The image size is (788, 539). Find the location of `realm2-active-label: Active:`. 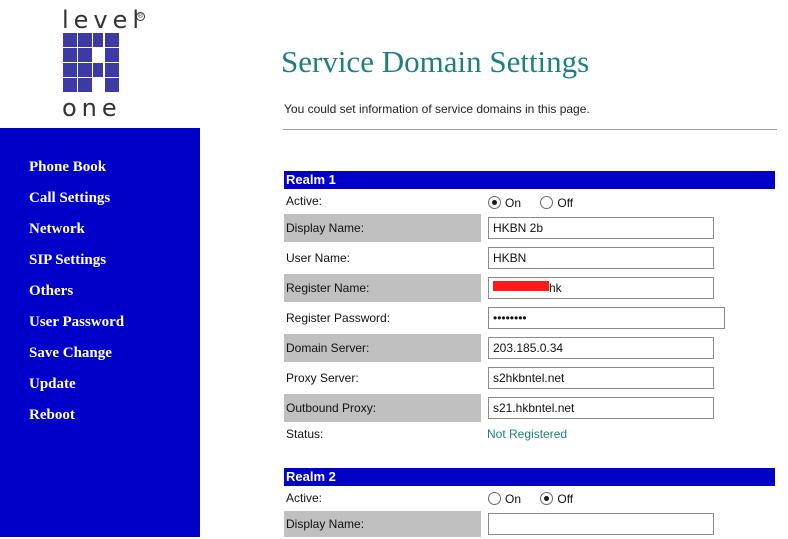

realm2-active-label: Active: is located at coordinates (304, 498).